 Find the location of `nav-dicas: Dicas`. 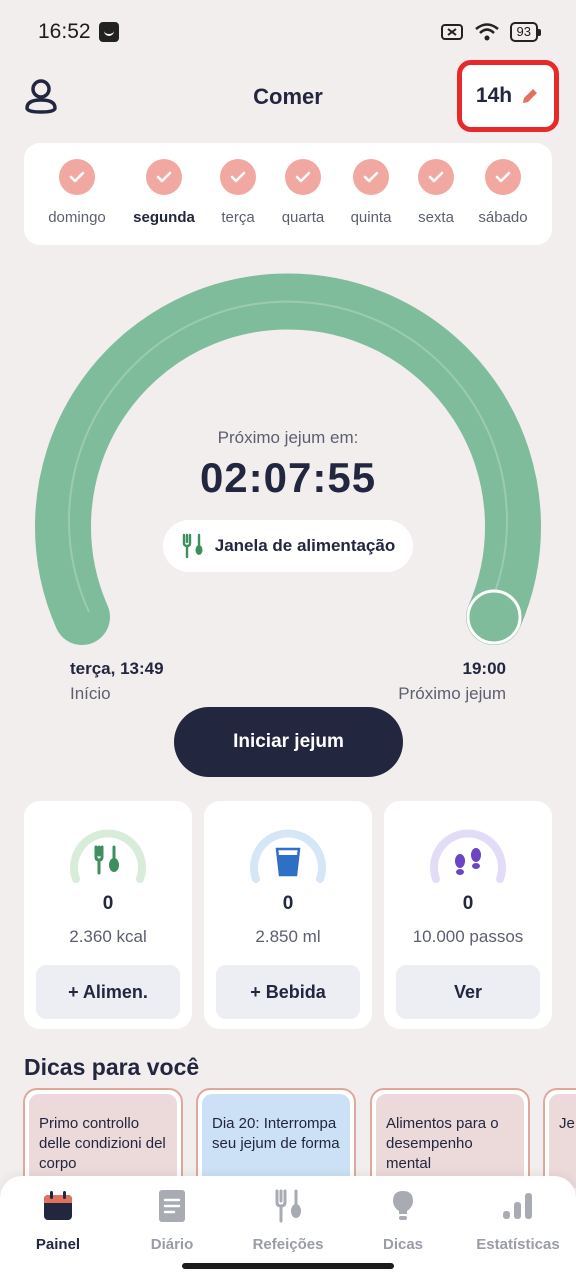

nav-dicas: Dicas is located at coordinates (403, 1220).